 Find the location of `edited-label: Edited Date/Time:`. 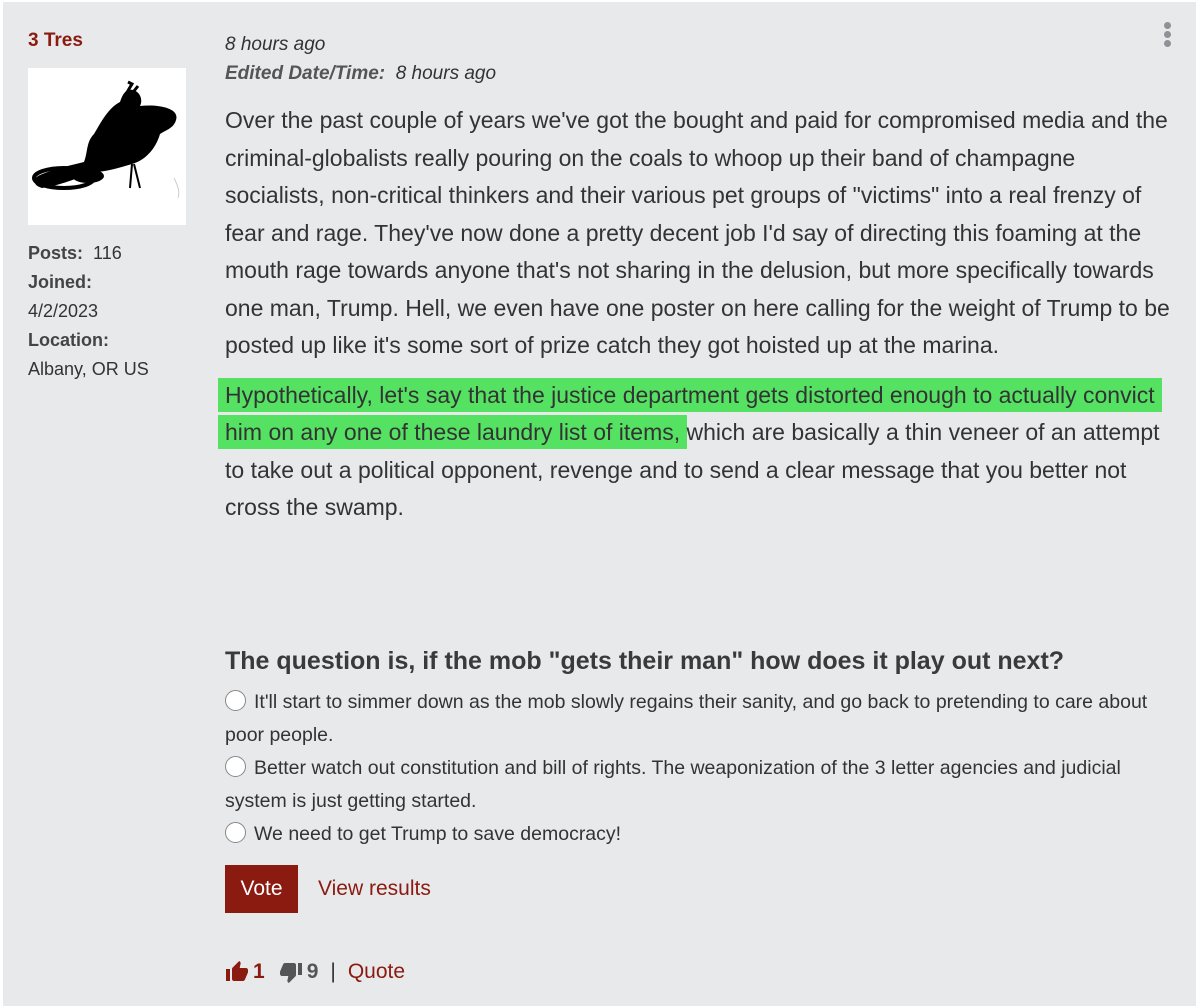

edited-label: Edited Date/Time: is located at coordinates (305, 73).